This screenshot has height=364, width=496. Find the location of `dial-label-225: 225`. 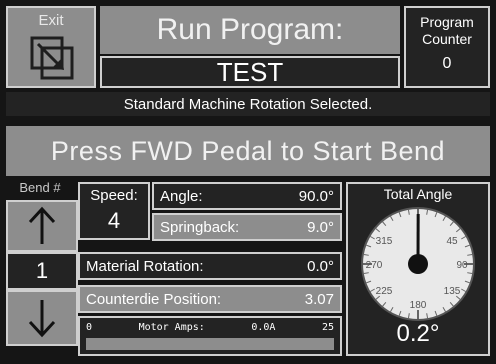

dial-label-225: 225 is located at coordinates (384, 291).